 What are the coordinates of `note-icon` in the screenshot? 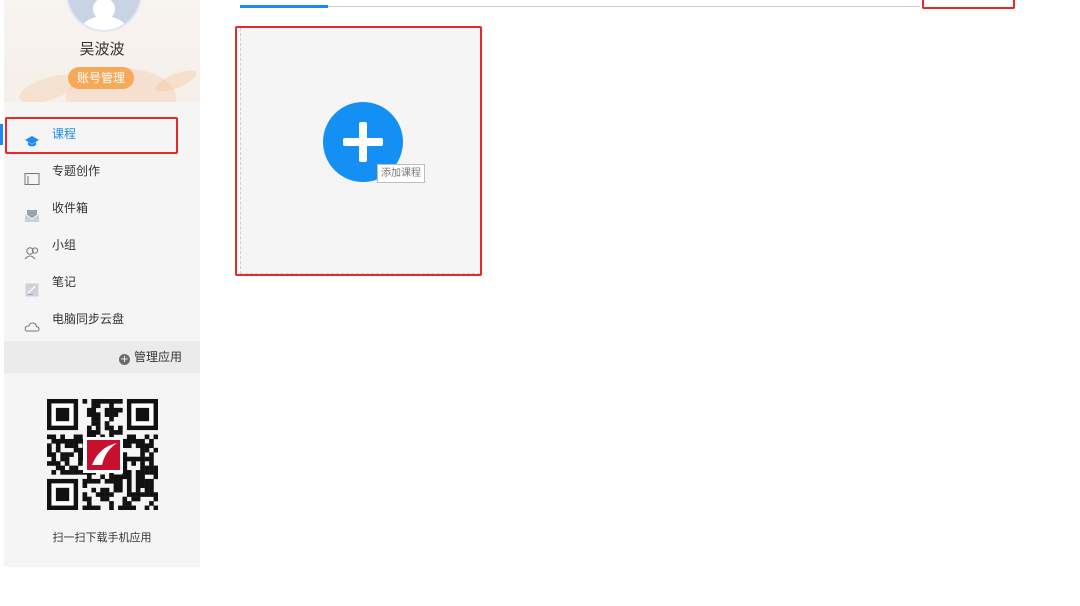 It's located at (32, 286).